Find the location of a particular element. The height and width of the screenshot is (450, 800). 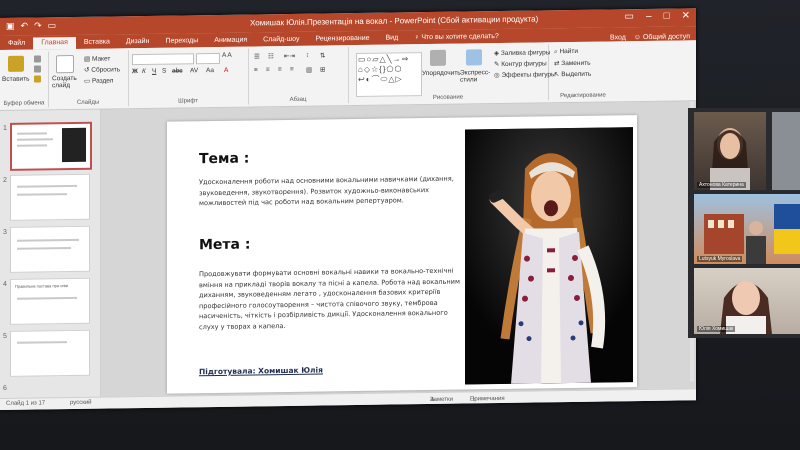

new-slide-icon is located at coordinates (65, 64).